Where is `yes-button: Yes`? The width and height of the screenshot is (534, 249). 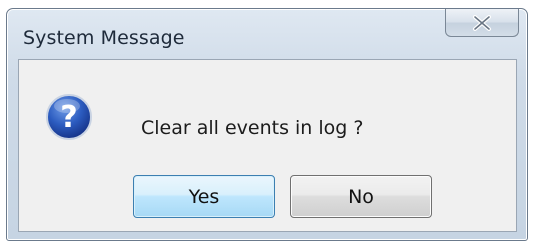
yes-button: Yes is located at coordinates (204, 196).